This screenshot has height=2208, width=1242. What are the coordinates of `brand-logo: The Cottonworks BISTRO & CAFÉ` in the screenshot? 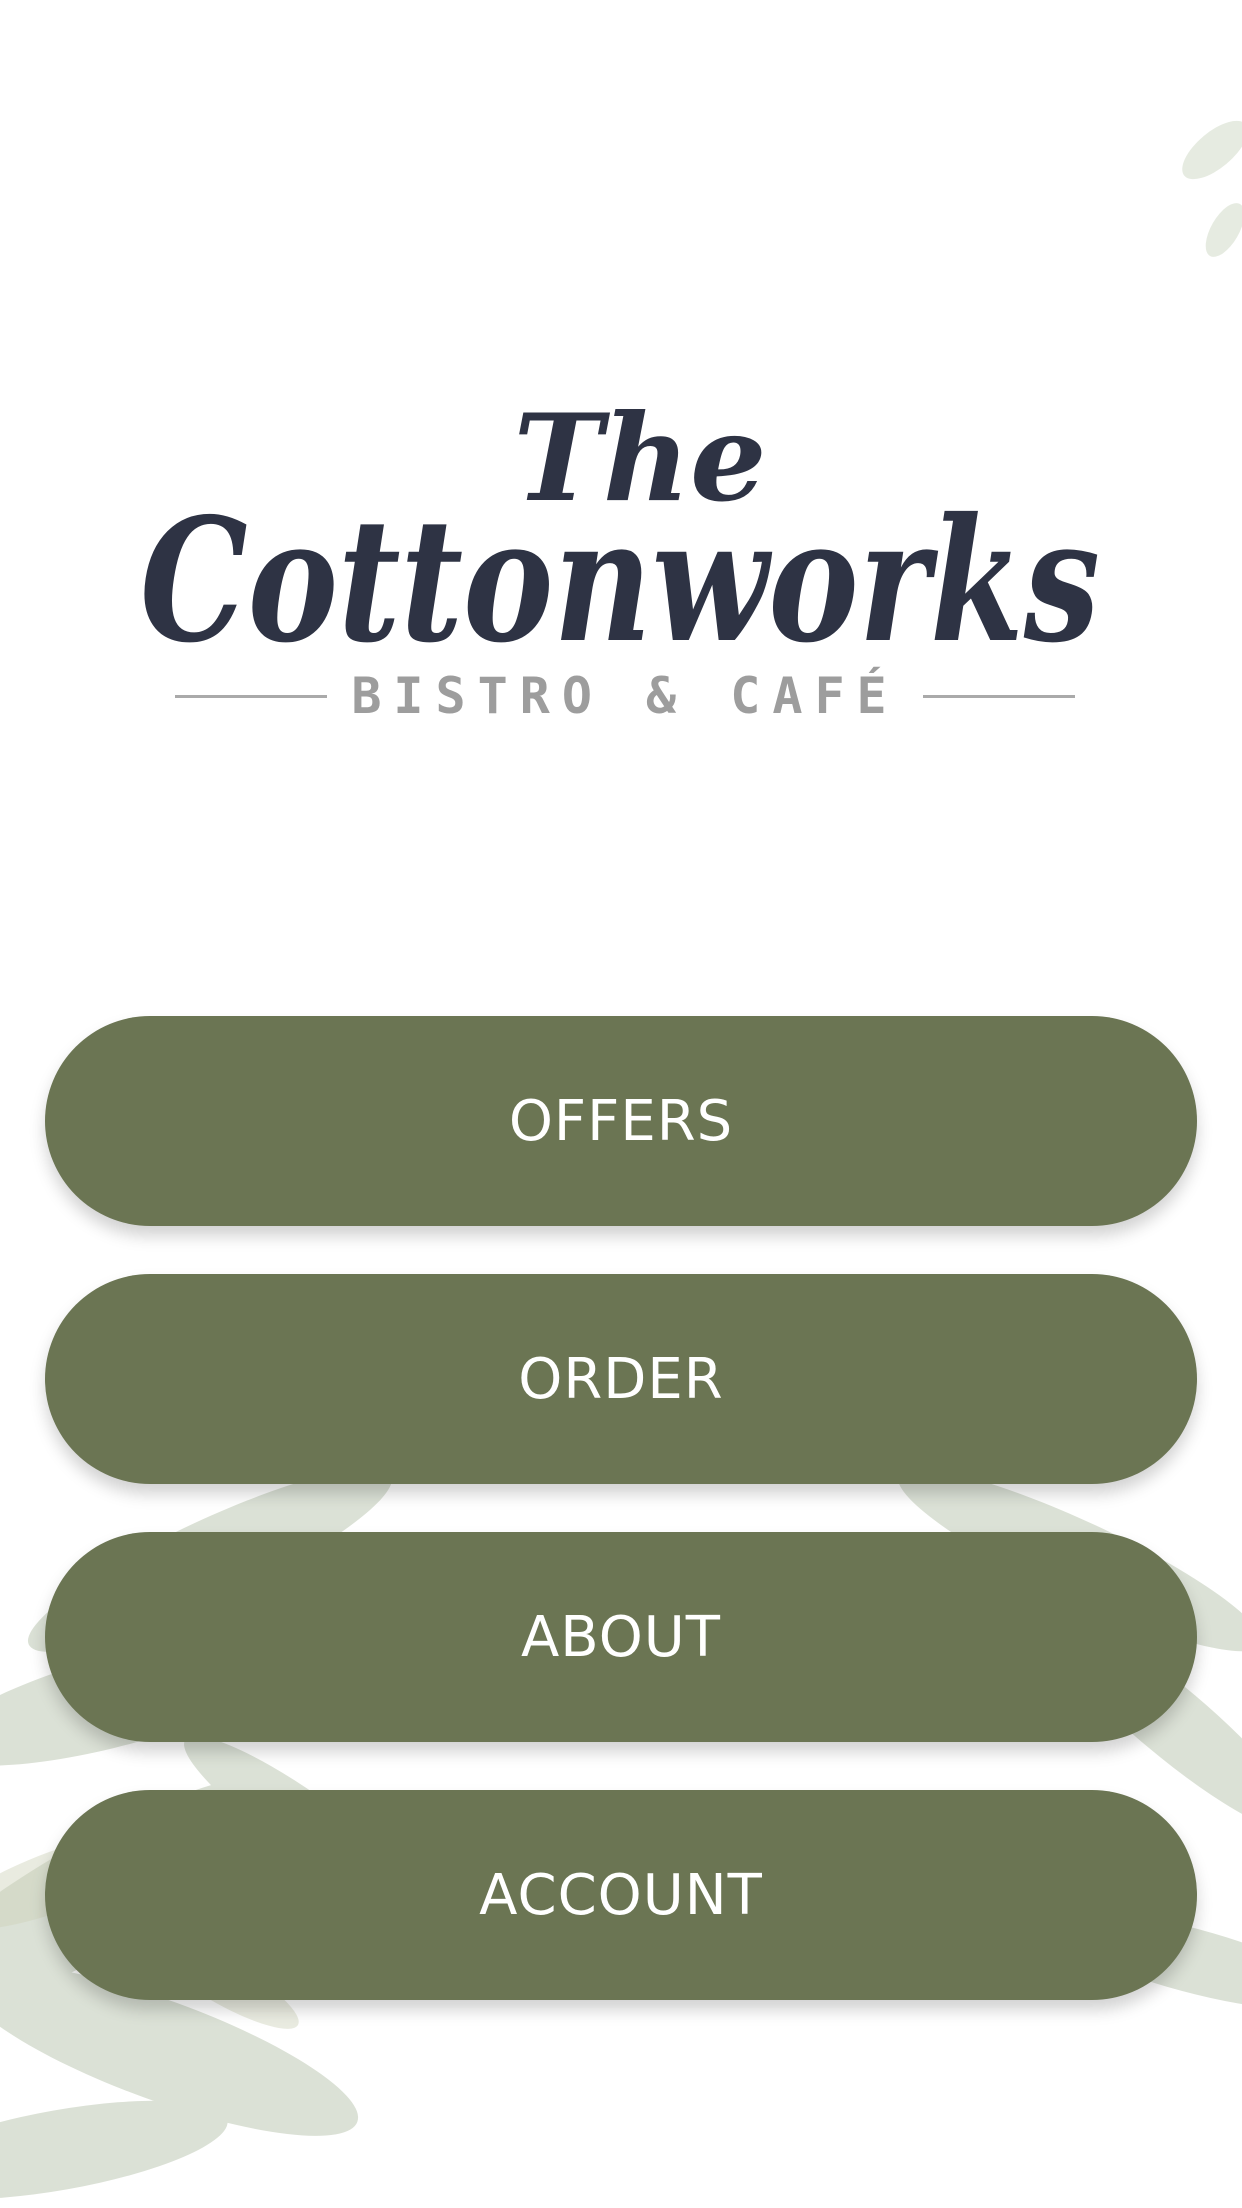 It's located at (620, 555).